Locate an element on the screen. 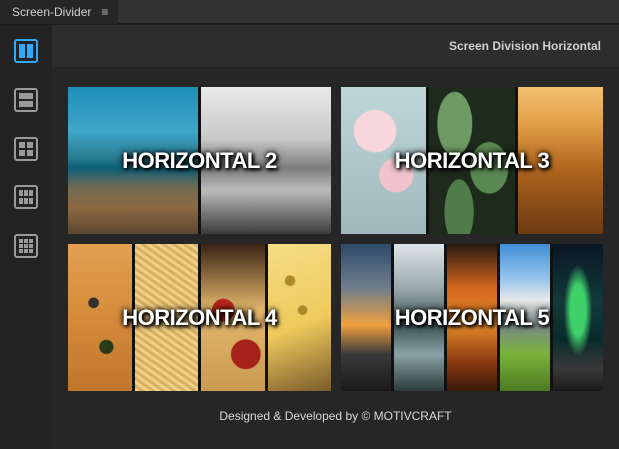 Image resolution: width=619 pixels, height=449 pixels. footer-credit: Designed & Developed by © MOTIVCRAFT is located at coordinates (335, 416).